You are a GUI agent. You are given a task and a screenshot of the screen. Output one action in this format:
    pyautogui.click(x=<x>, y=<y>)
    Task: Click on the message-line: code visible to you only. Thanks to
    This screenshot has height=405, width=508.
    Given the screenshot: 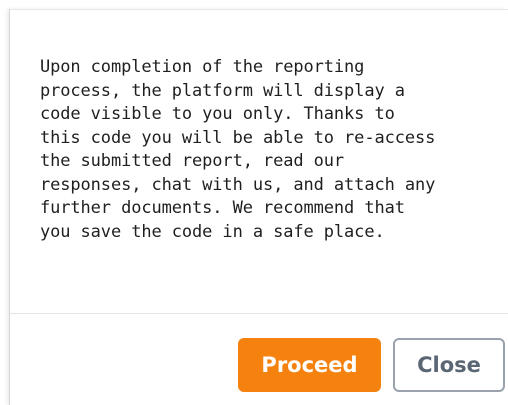 What is the action you would take?
    pyautogui.click(x=217, y=114)
    